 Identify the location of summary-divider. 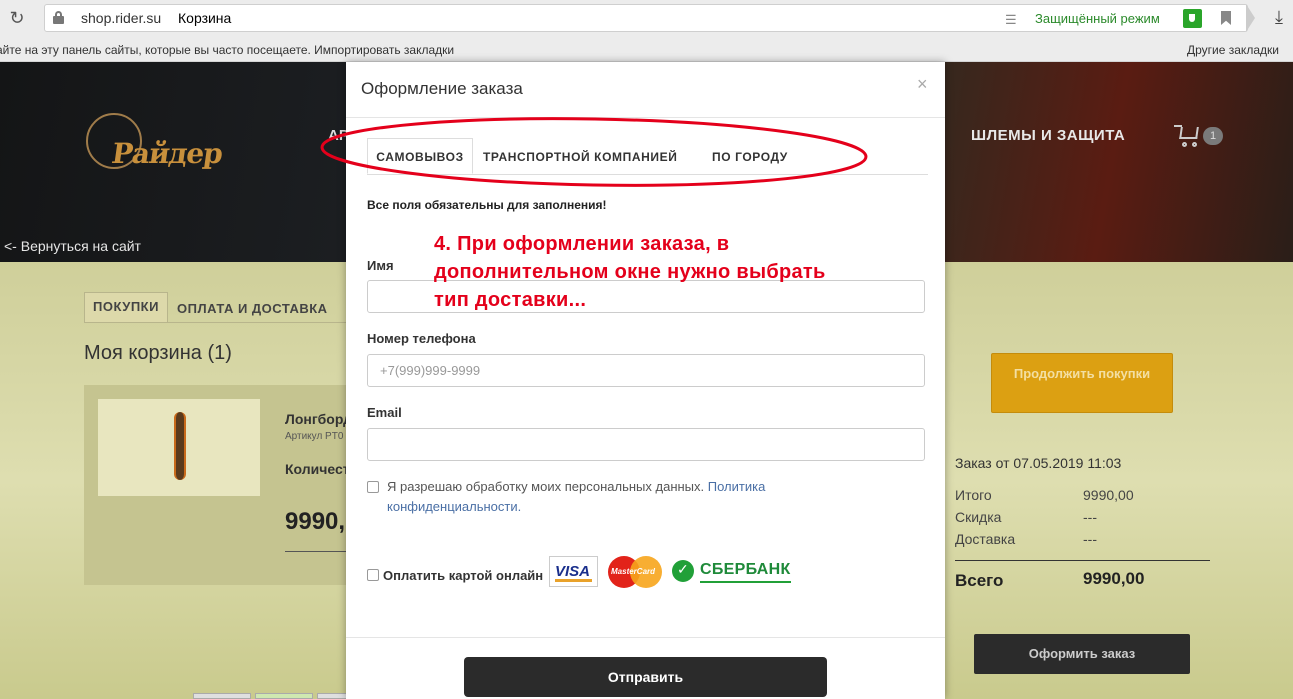
(1082, 560).